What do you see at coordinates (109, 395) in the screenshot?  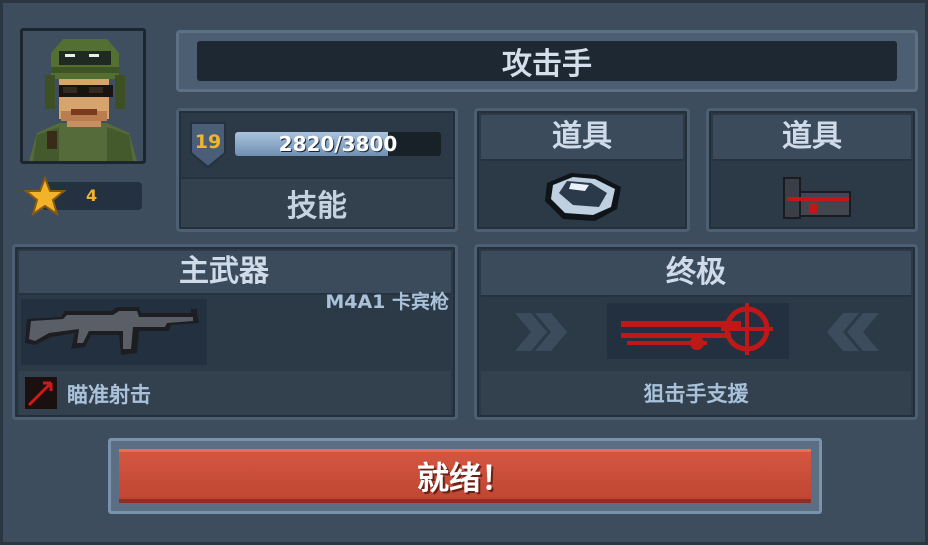 I see `ability-label: 瞄准射击` at bounding box center [109, 395].